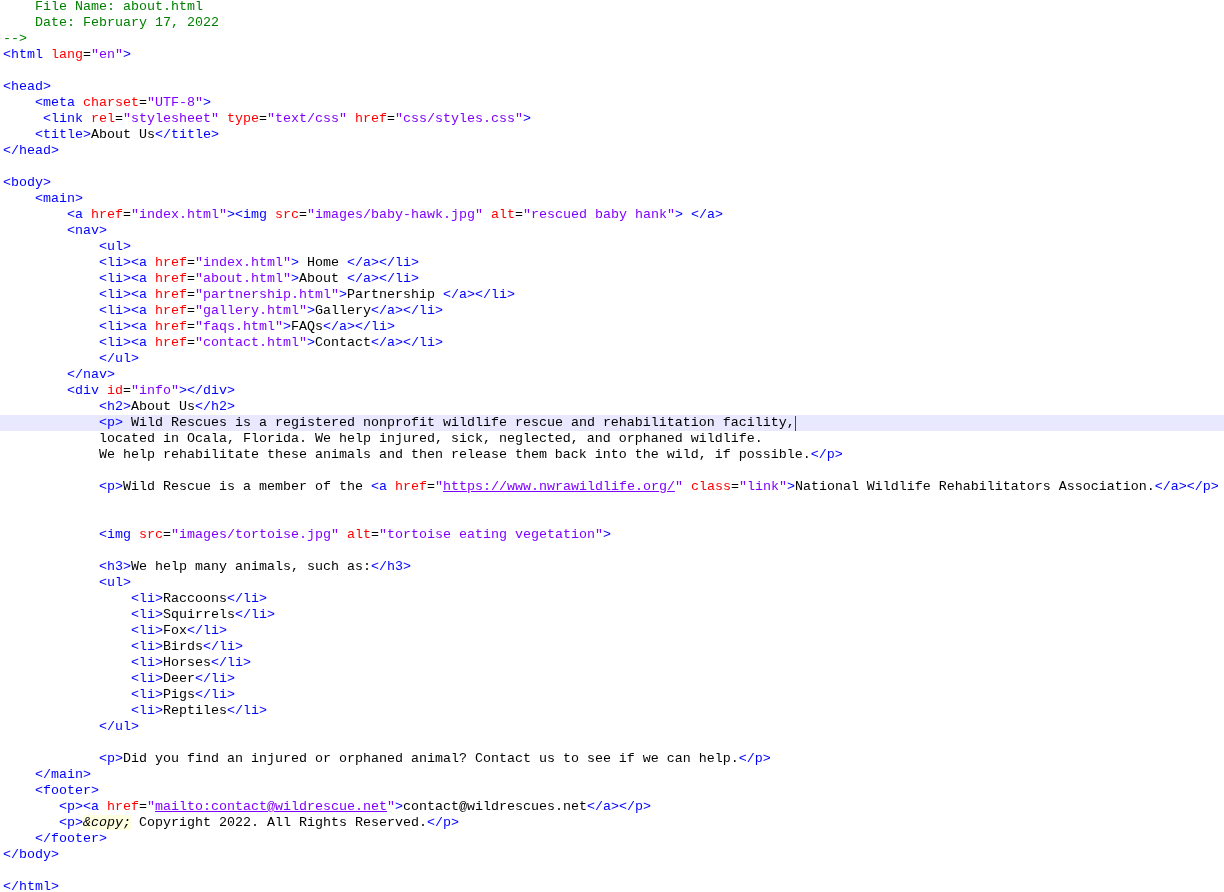 Image resolution: width=1224 pixels, height=892 pixels. What do you see at coordinates (202, 615) in the screenshot?
I see `code-line: <li>Squirrels</li>` at bounding box center [202, 615].